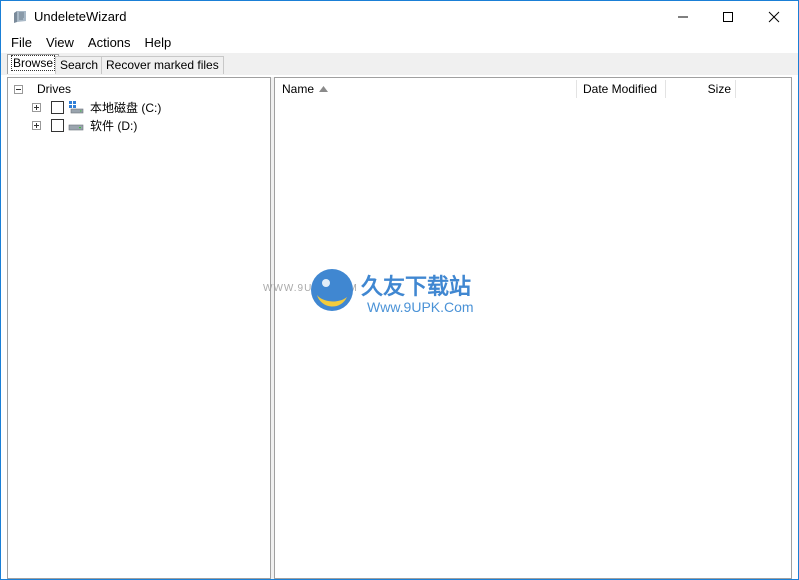 The image size is (799, 580). Describe the element at coordinates (60, 43) in the screenshot. I see `menu-view: View` at that location.